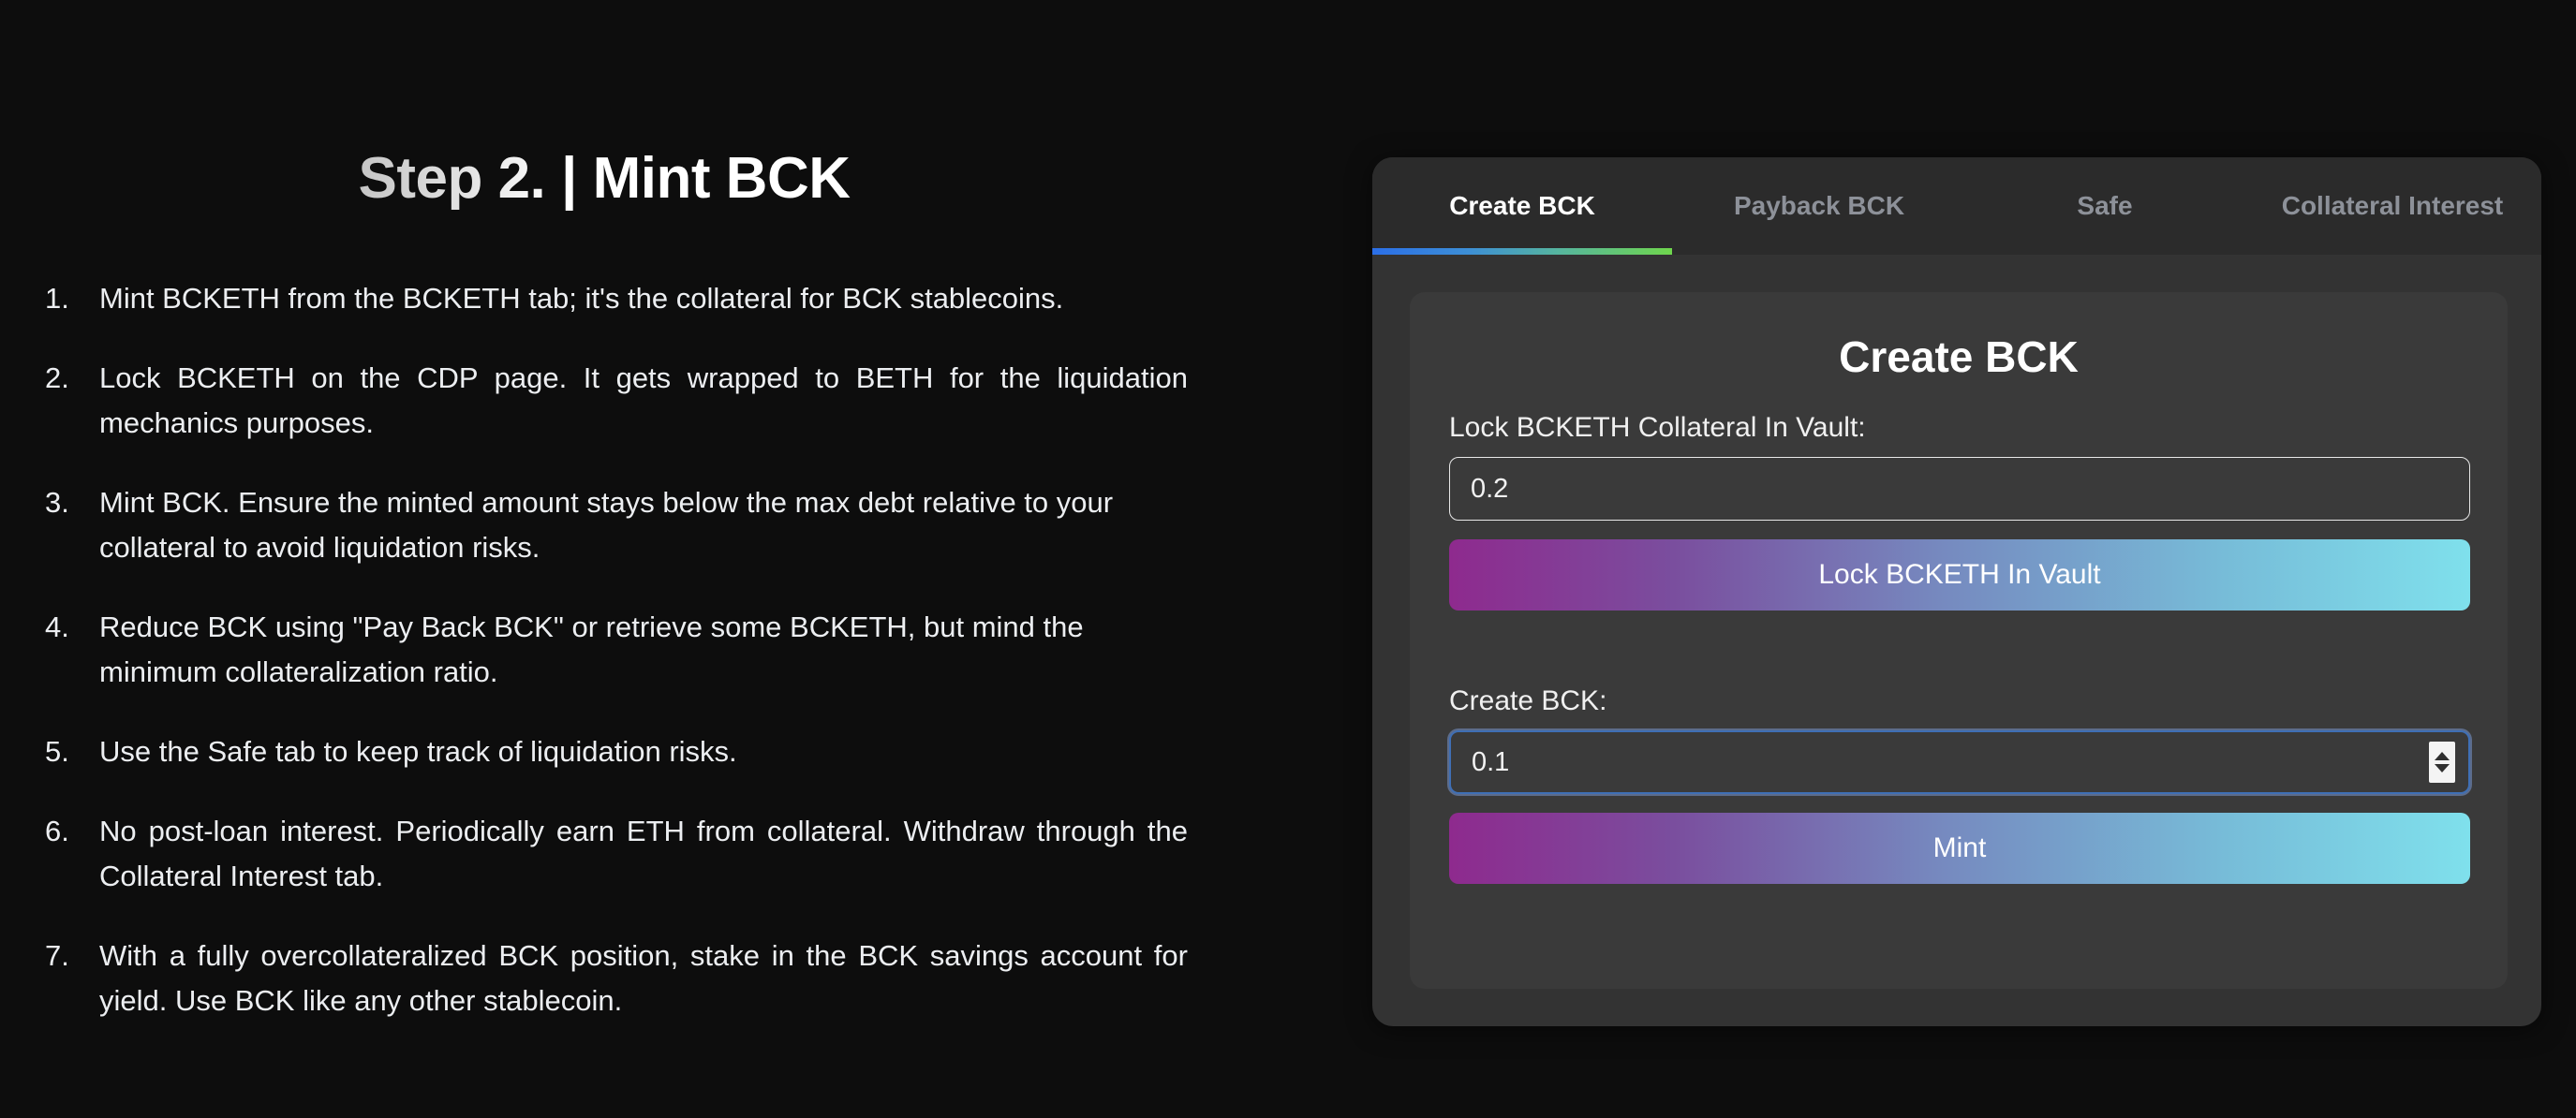 Image resolution: width=2576 pixels, height=1118 pixels. I want to click on tab-payback-bck: Payback BCK, so click(1819, 206).